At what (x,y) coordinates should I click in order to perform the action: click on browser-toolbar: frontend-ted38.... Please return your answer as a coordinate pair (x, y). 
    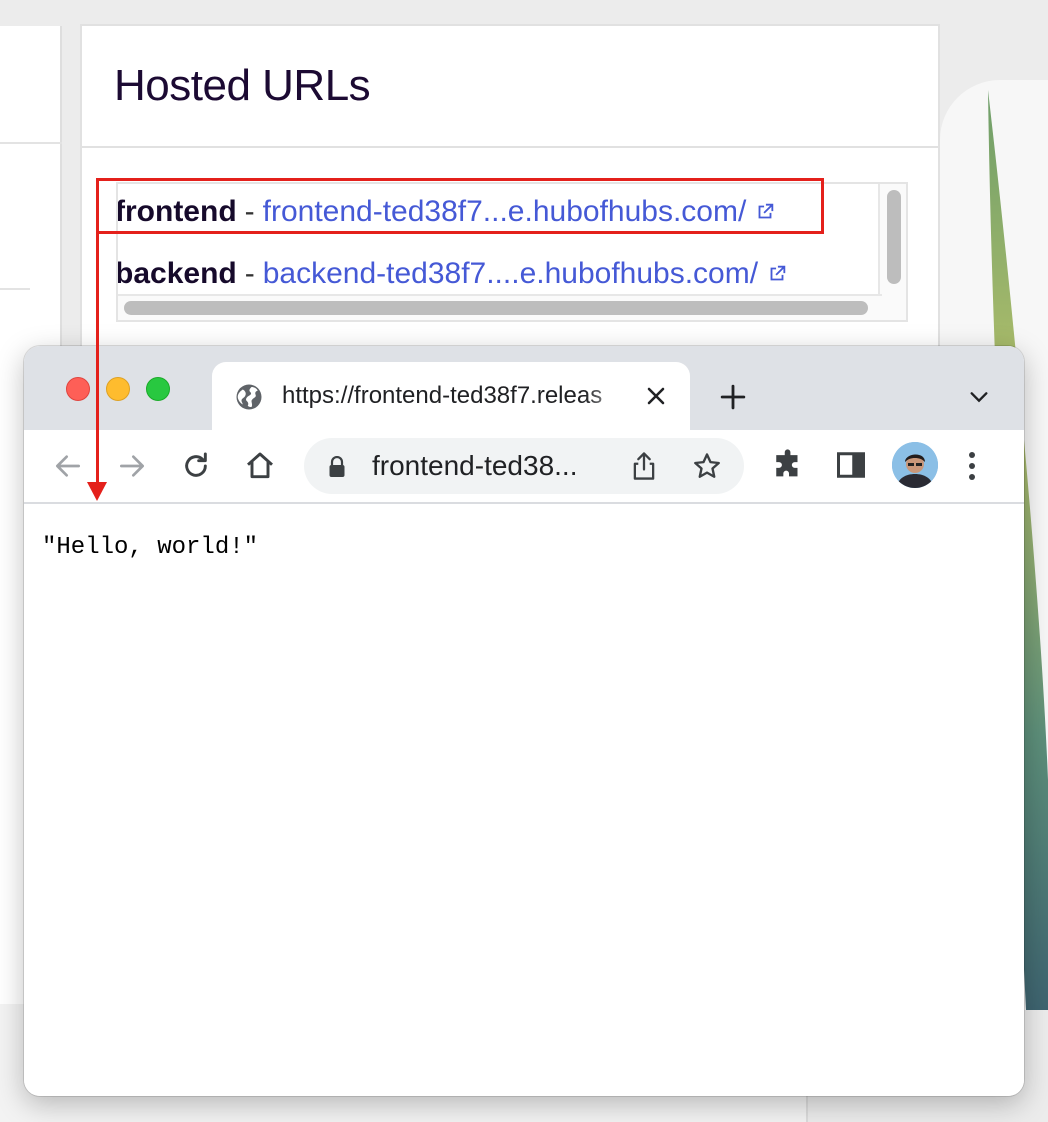
    Looking at the image, I should click on (524, 467).